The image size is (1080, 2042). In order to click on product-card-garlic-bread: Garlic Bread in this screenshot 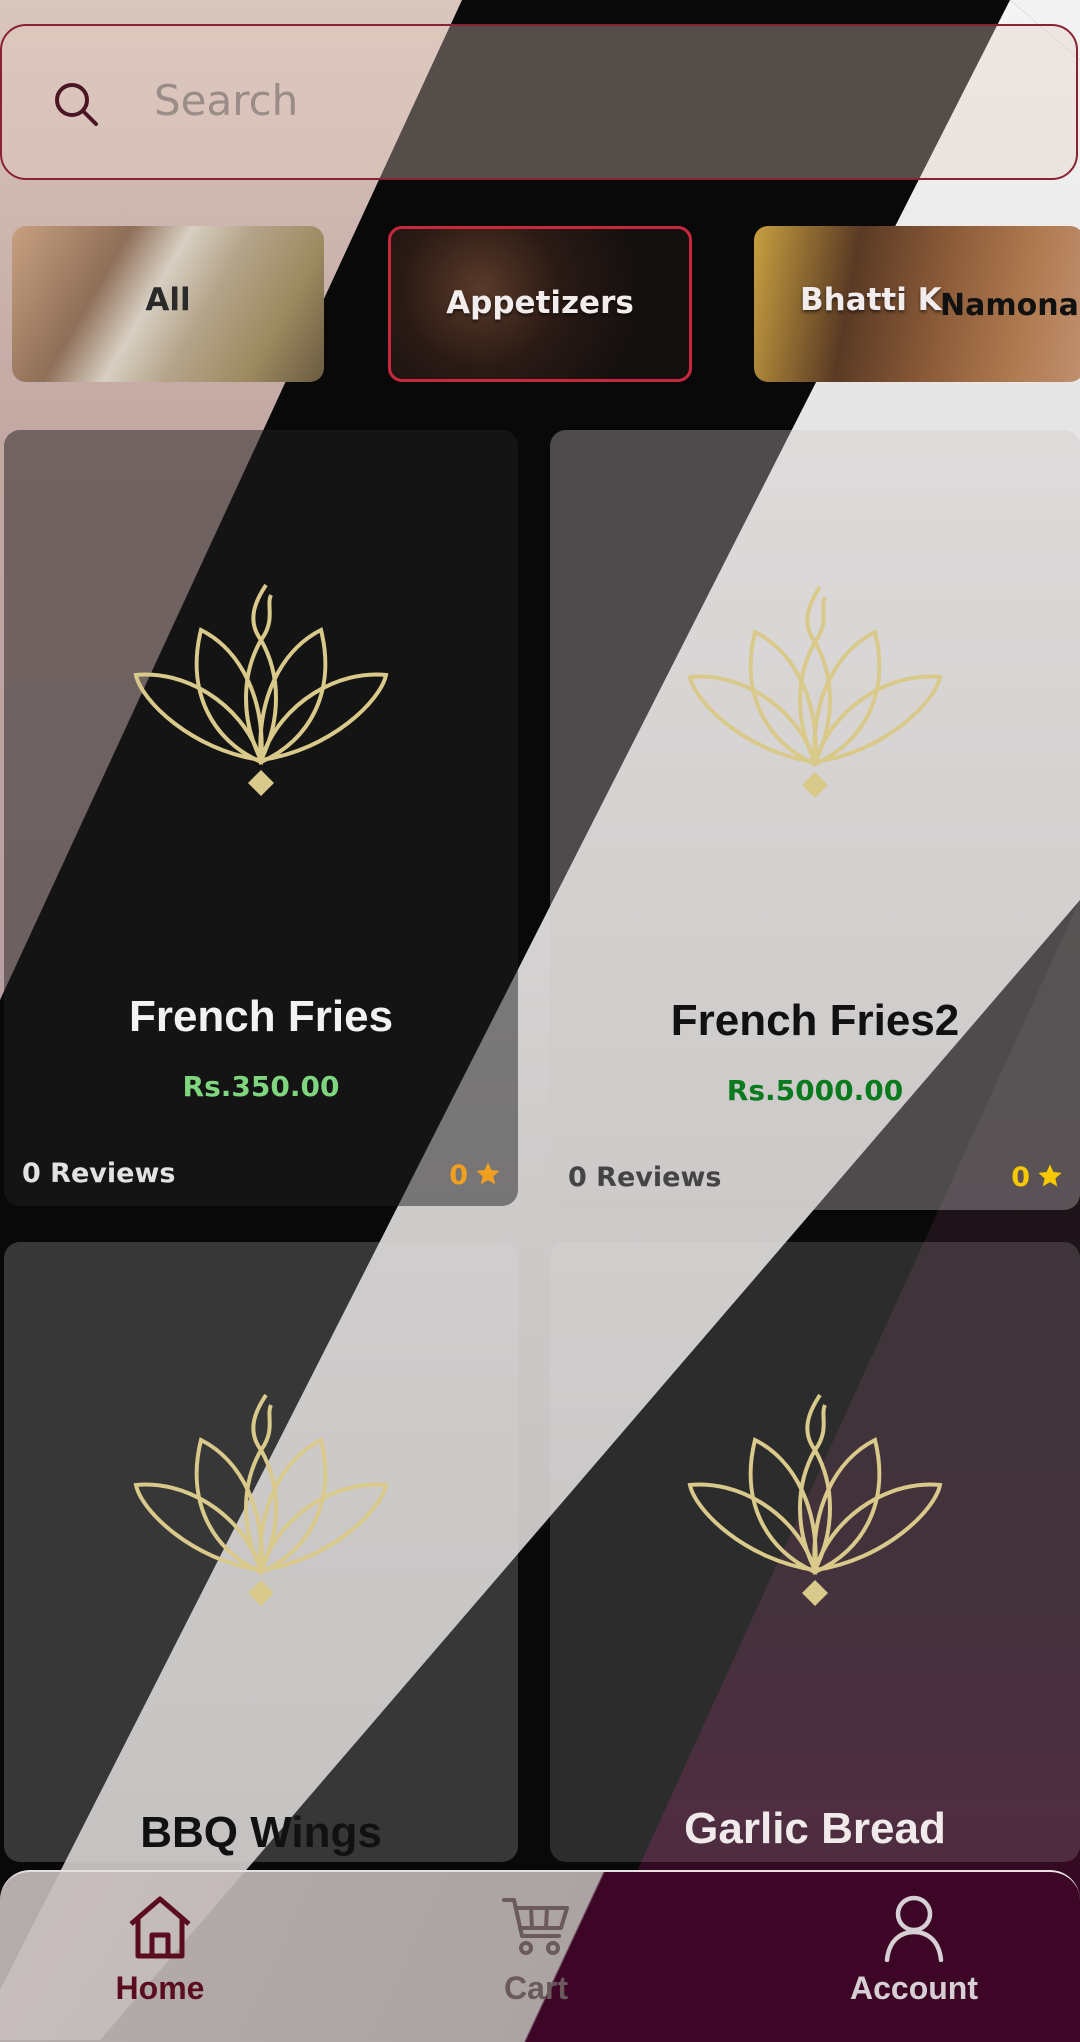, I will do `click(815, 1552)`.